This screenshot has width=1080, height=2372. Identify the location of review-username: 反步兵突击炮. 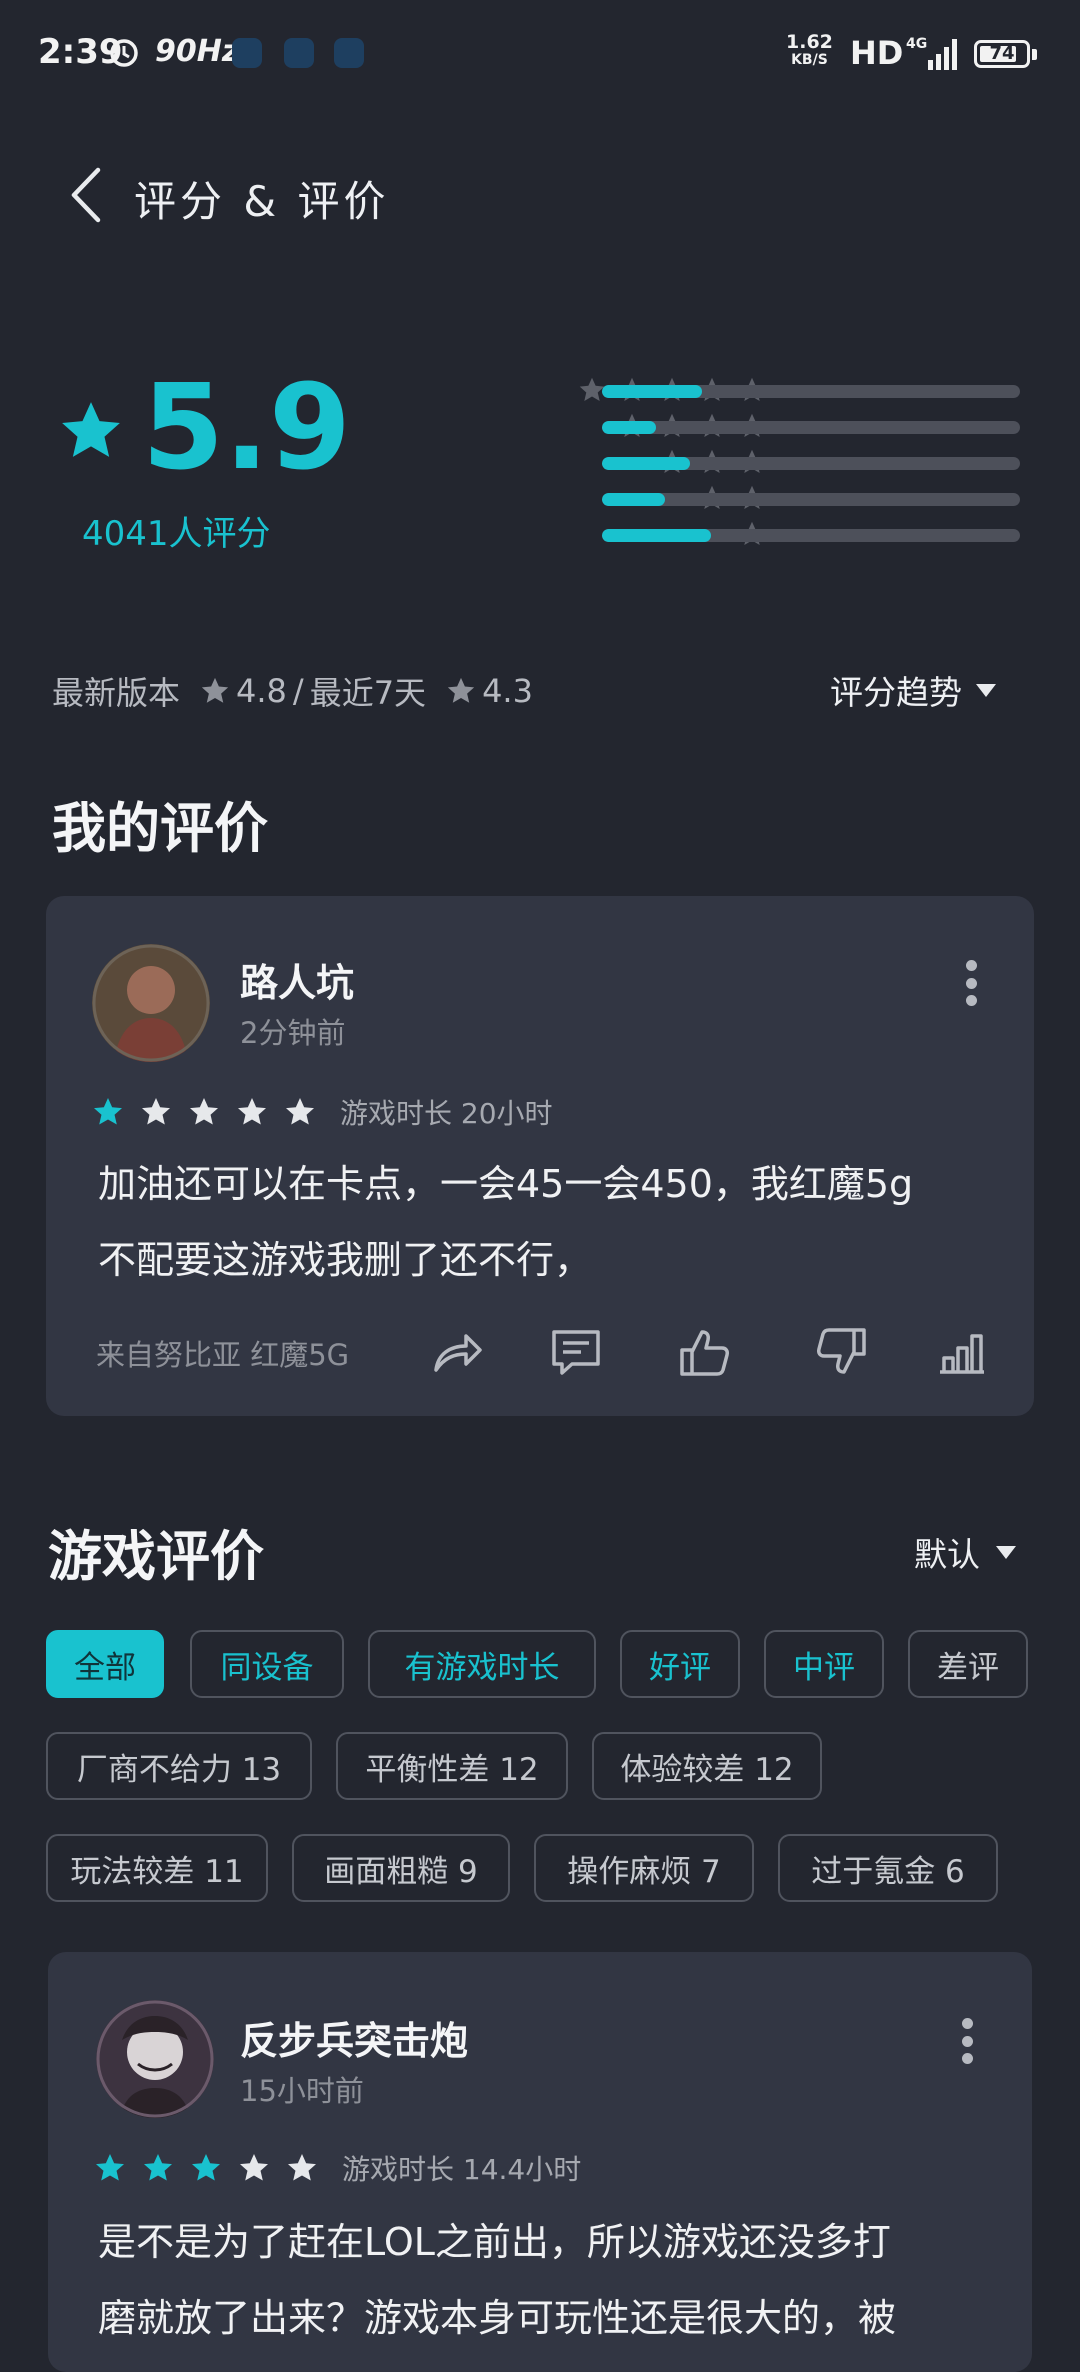
(354, 2041).